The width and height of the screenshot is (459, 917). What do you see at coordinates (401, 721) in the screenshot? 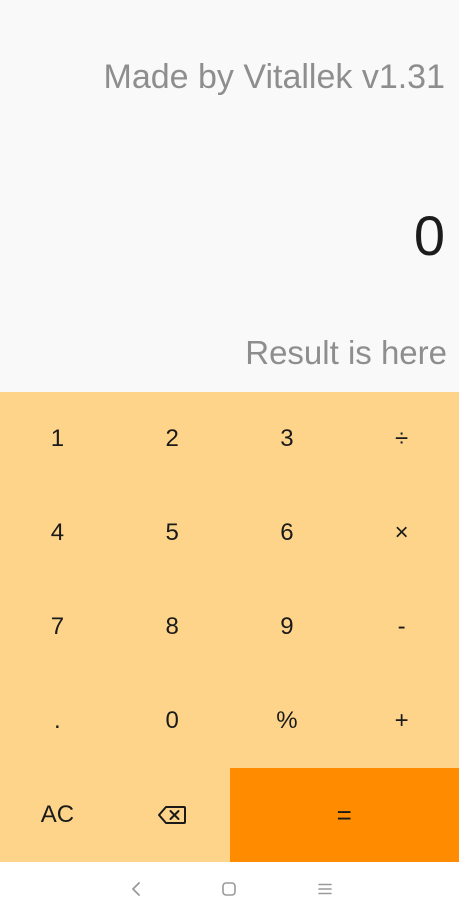
I see `key-plus: +` at bounding box center [401, 721].